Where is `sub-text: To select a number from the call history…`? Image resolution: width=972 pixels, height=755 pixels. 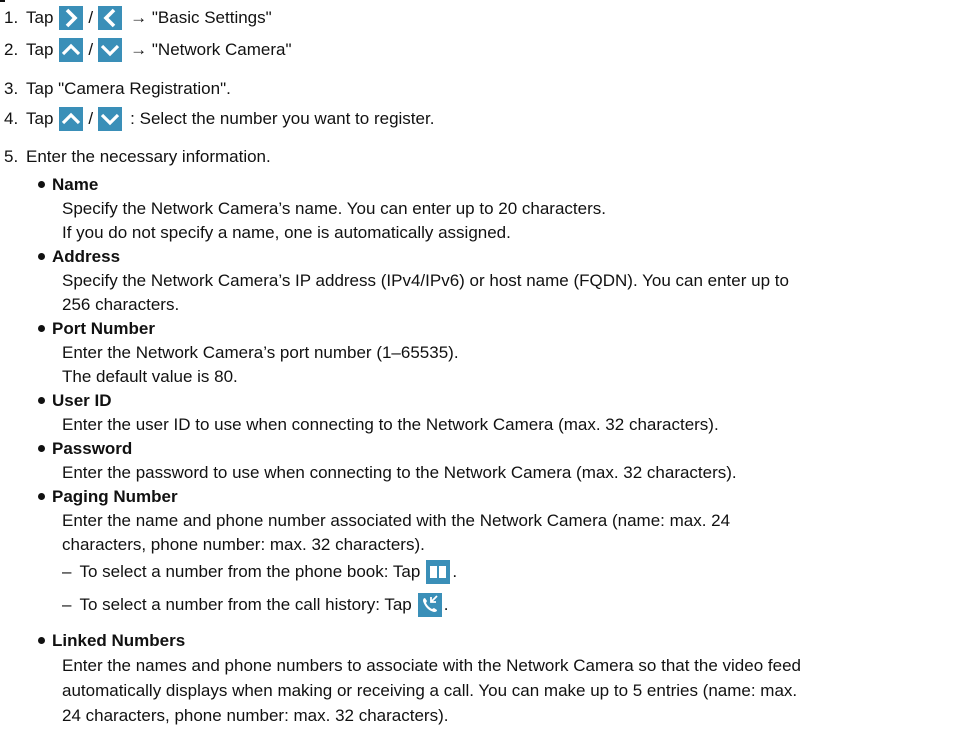 sub-text: To select a number from the call history… is located at coordinates (245, 604).